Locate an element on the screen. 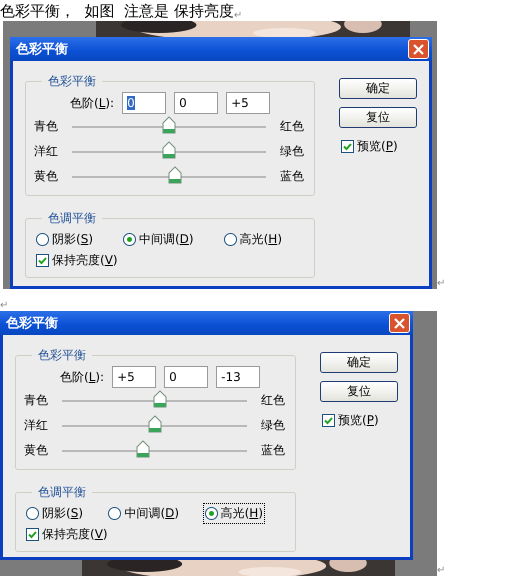  caption-text: 色彩平衡， 如图 注意是 保持亮度 is located at coordinates (117, 11).